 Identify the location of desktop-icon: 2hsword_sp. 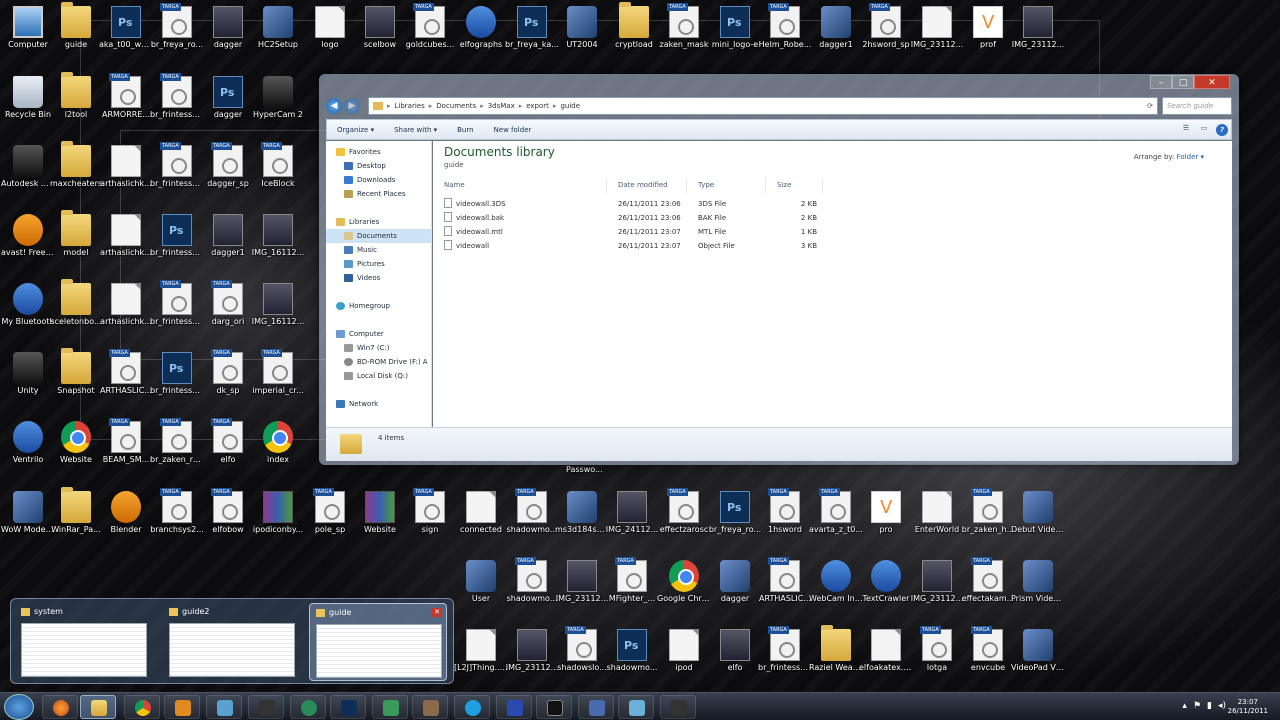
(886, 34).